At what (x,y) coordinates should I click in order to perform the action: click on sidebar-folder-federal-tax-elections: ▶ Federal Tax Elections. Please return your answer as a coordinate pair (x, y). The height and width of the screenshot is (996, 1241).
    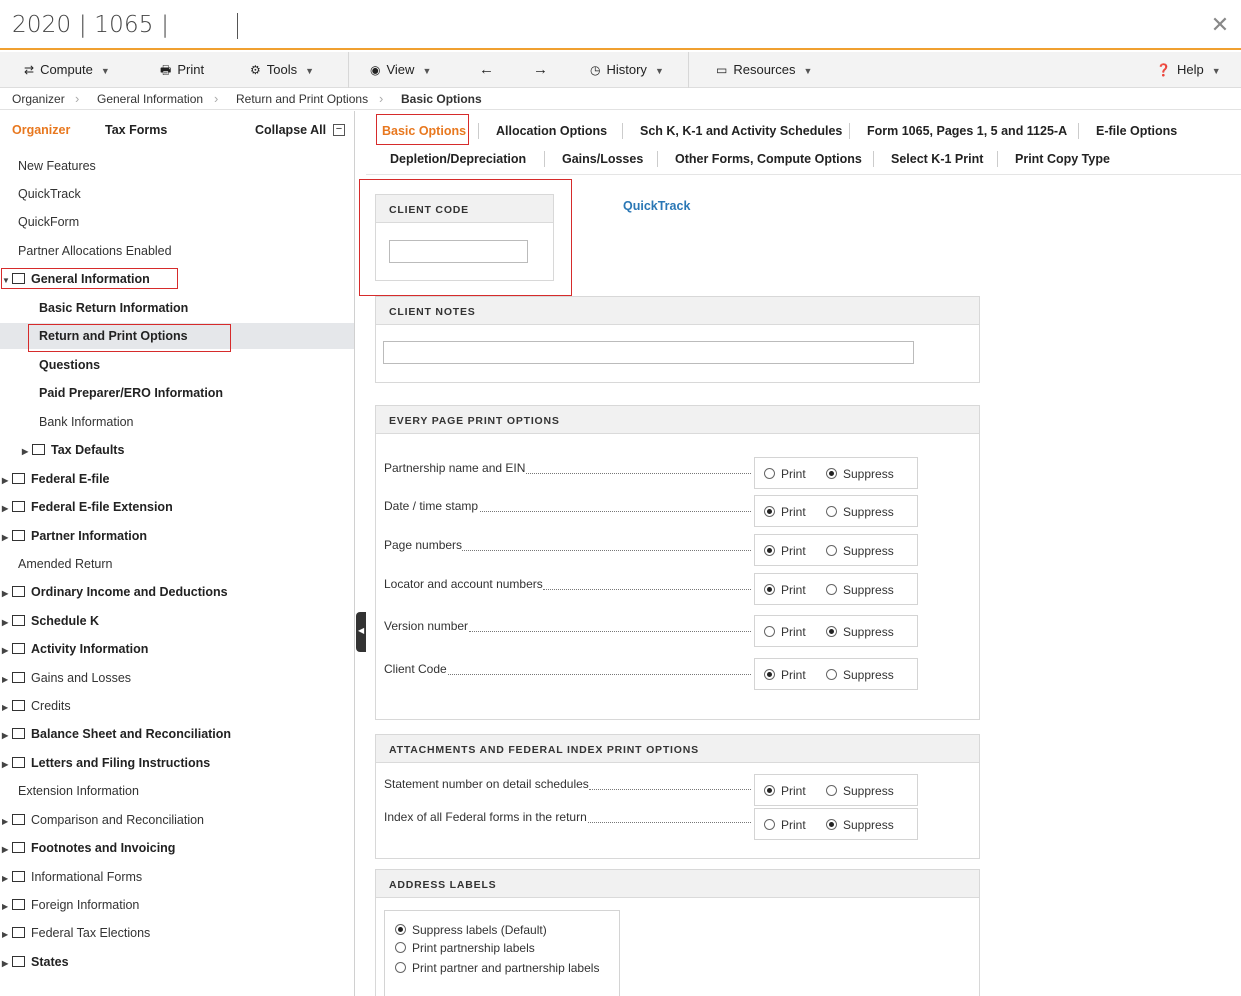
    Looking at the image, I should click on (76, 933).